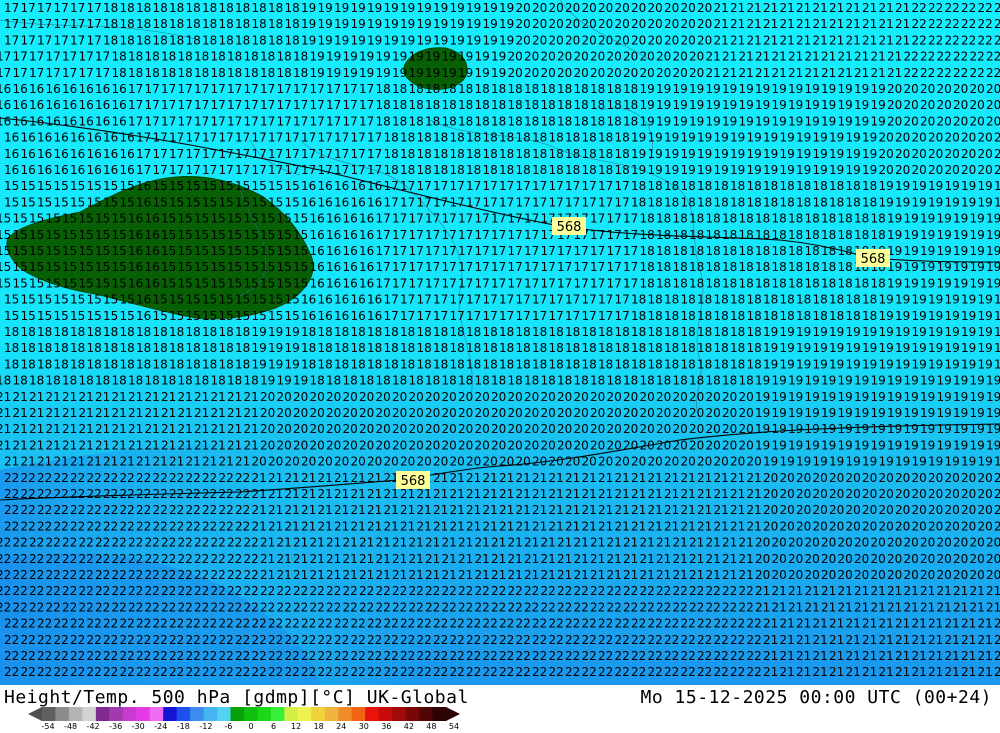  What do you see at coordinates (143, 714) in the screenshot?
I see `scale-swatch` at bounding box center [143, 714].